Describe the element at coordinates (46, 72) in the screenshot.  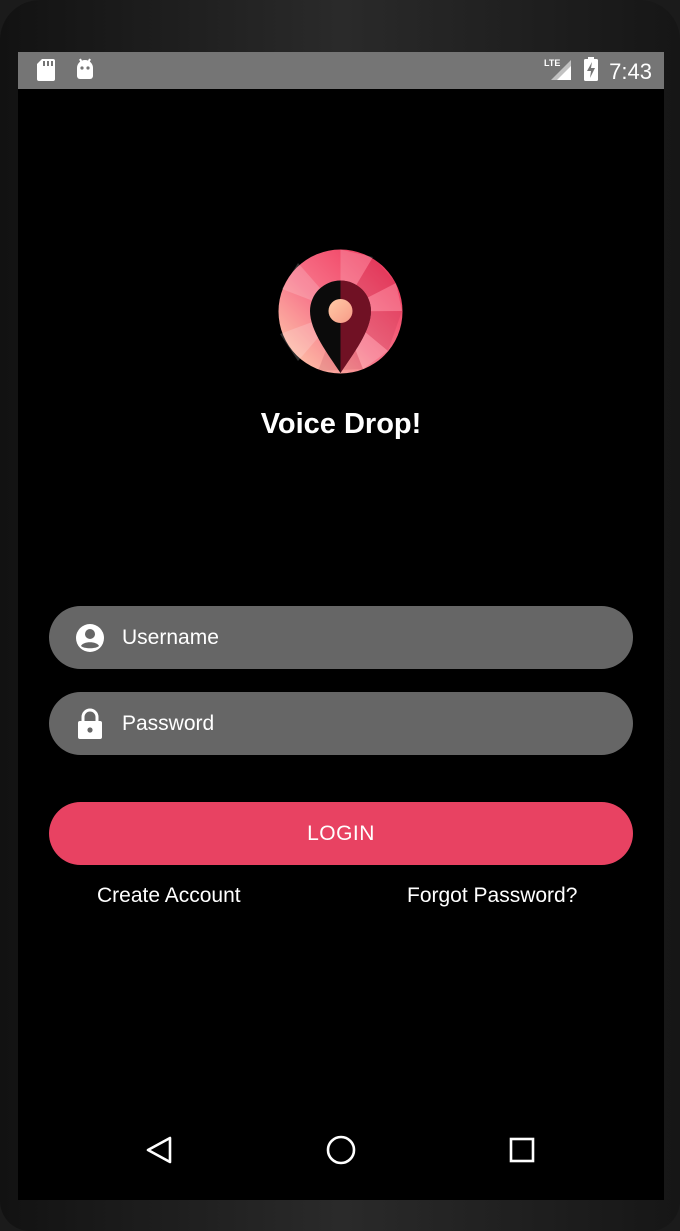
I see `sd-card-icon` at that location.